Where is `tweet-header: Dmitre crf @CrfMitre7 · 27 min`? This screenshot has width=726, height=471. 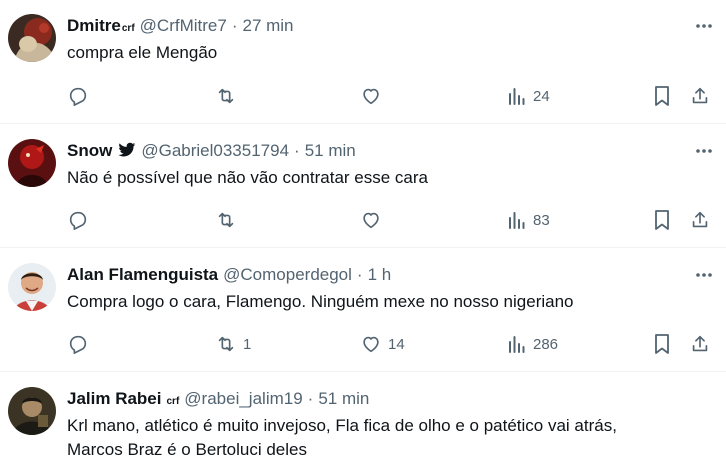 tweet-header: Dmitre crf @CrfMitre7 · 27 min is located at coordinates (180, 26).